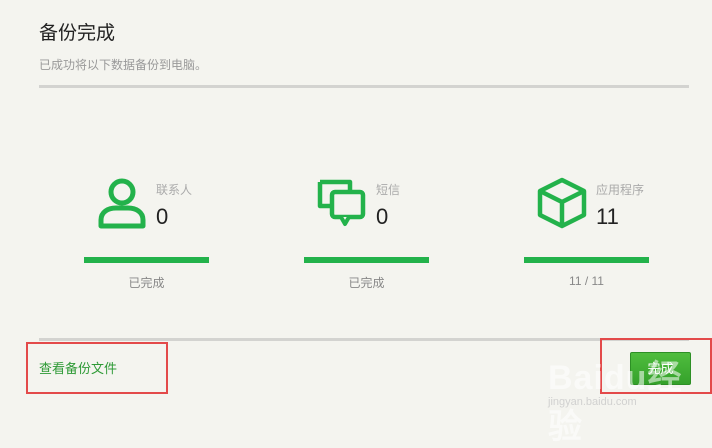 The width and height of the screenshot is (712, 448). I want to click on backup-item-apps: 应用程序 11 11 / 11, so click(614, 236).